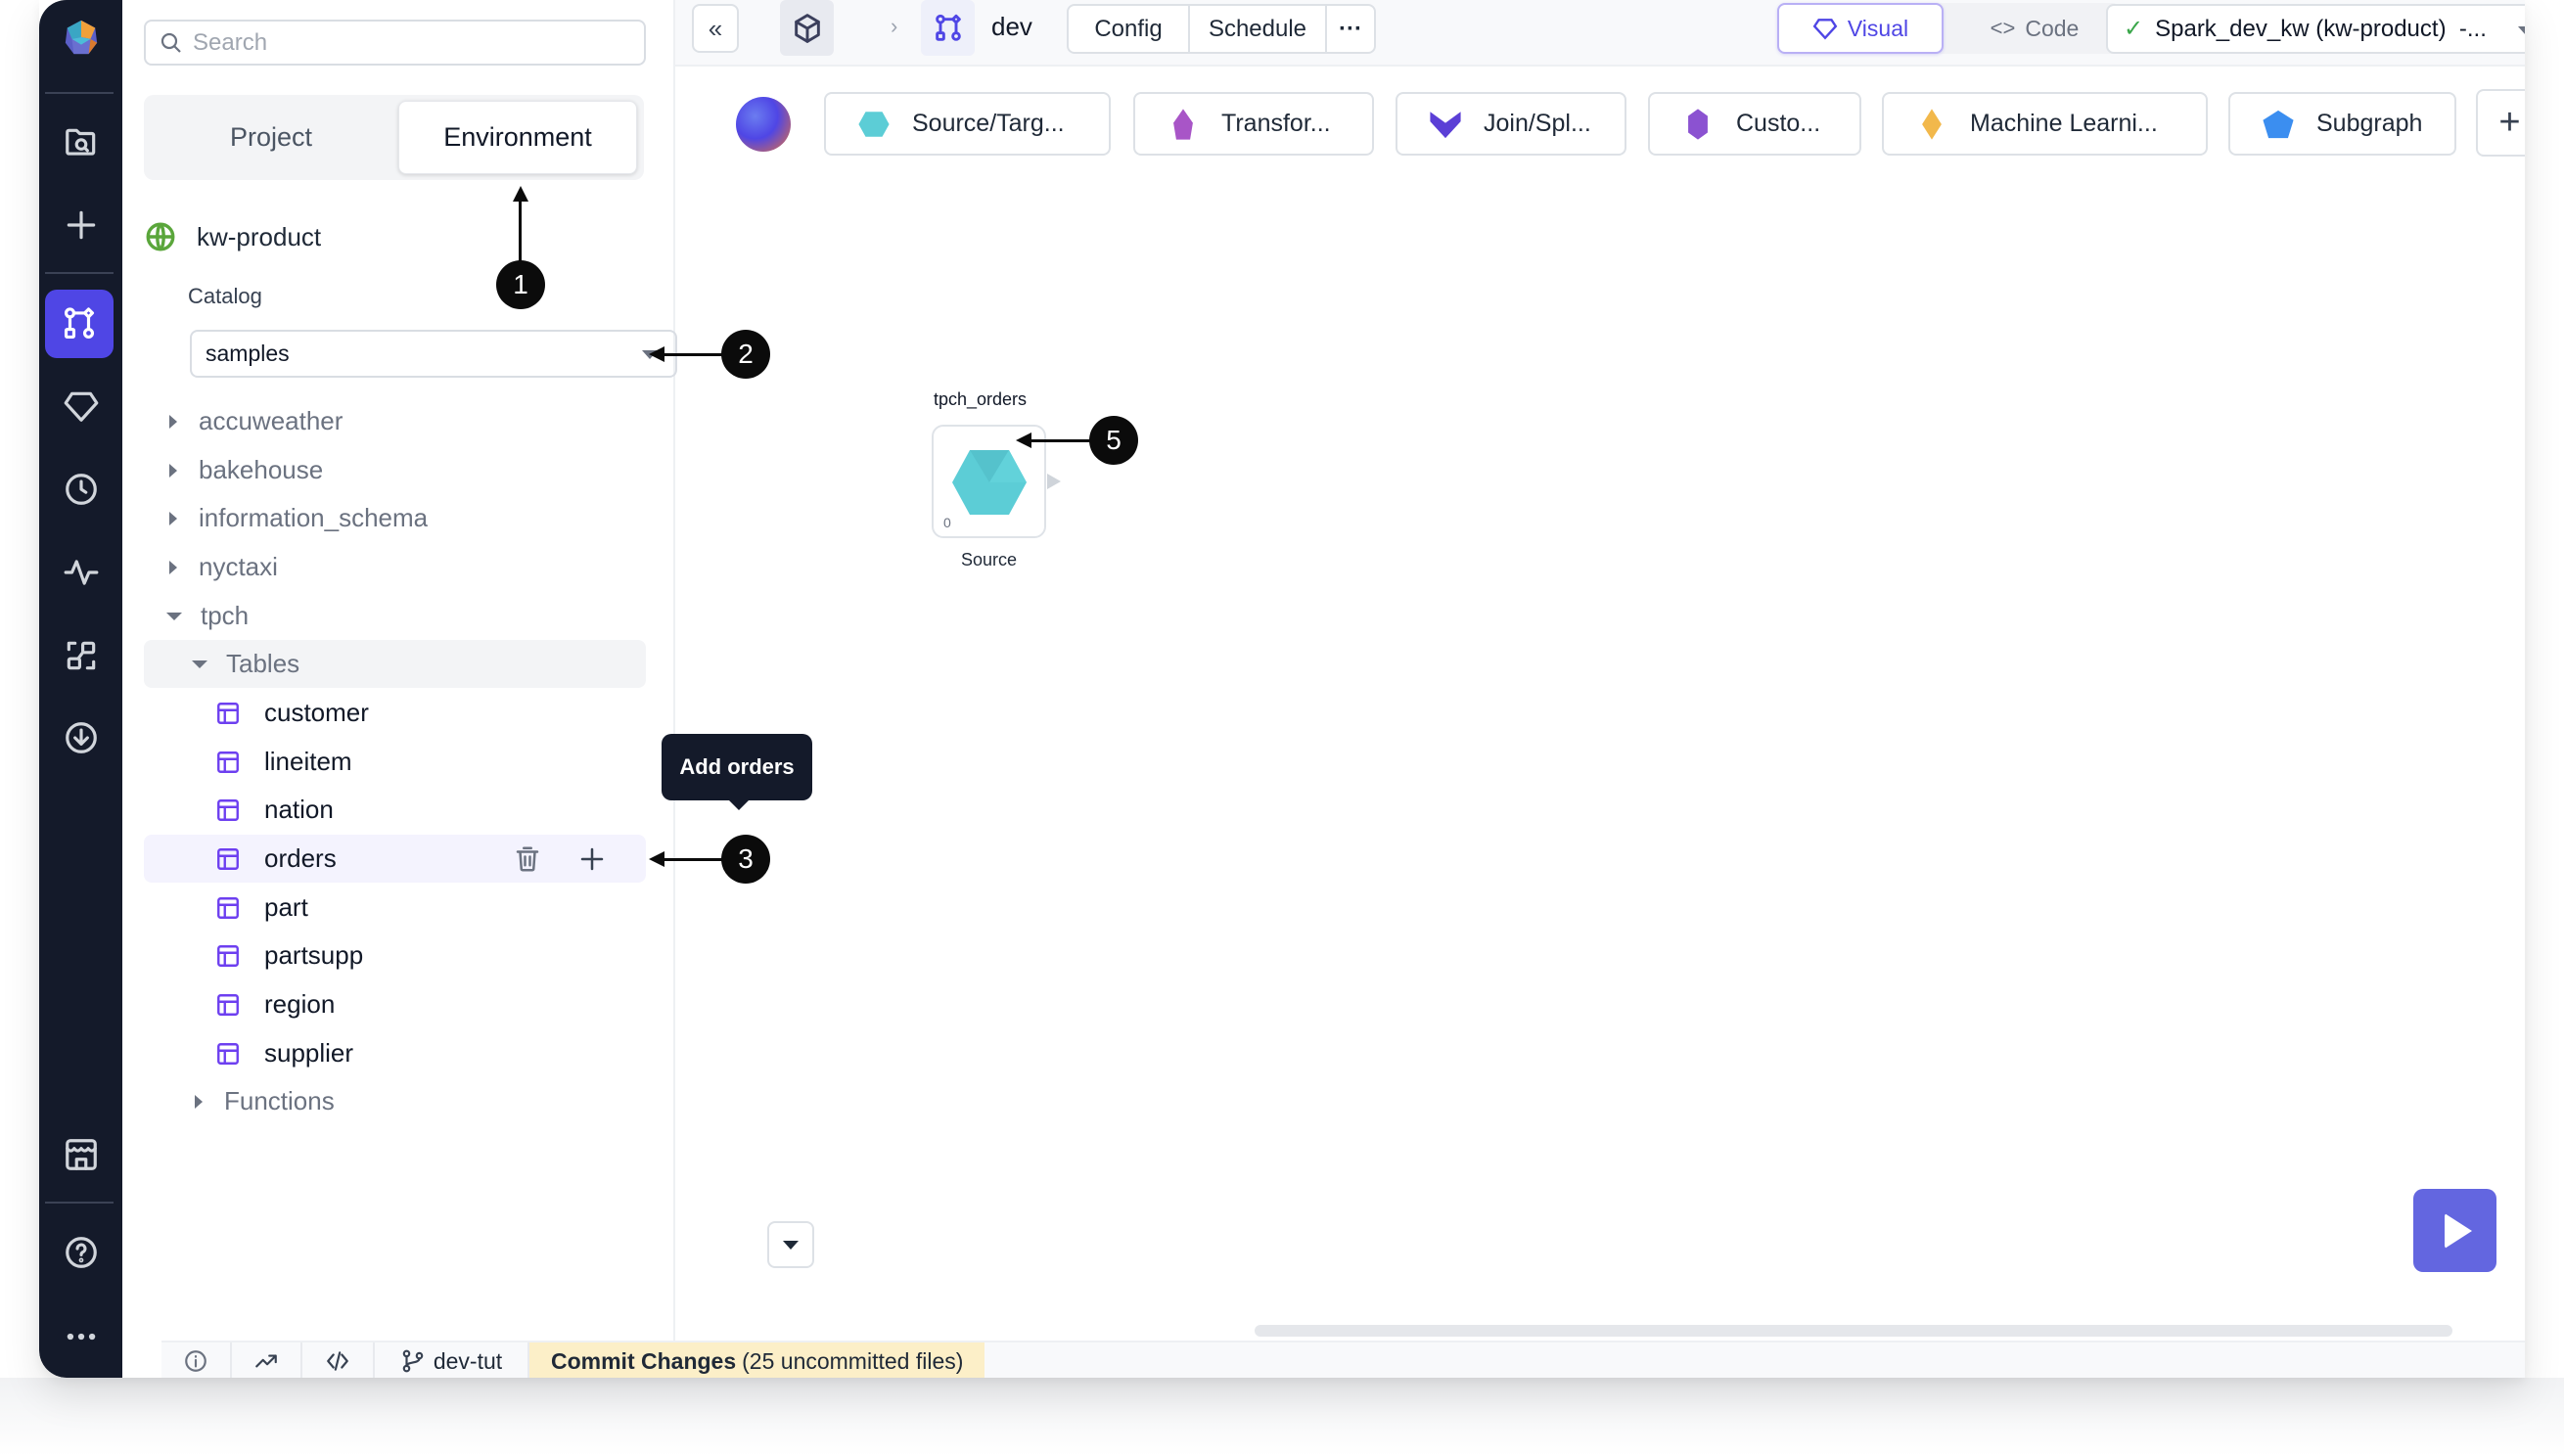 The image size is (2564, 1456). What do you see at coordinates (261, 469) in the screenshot?
I see `tree-label: bakehouse` at bounding box center [261, 469].